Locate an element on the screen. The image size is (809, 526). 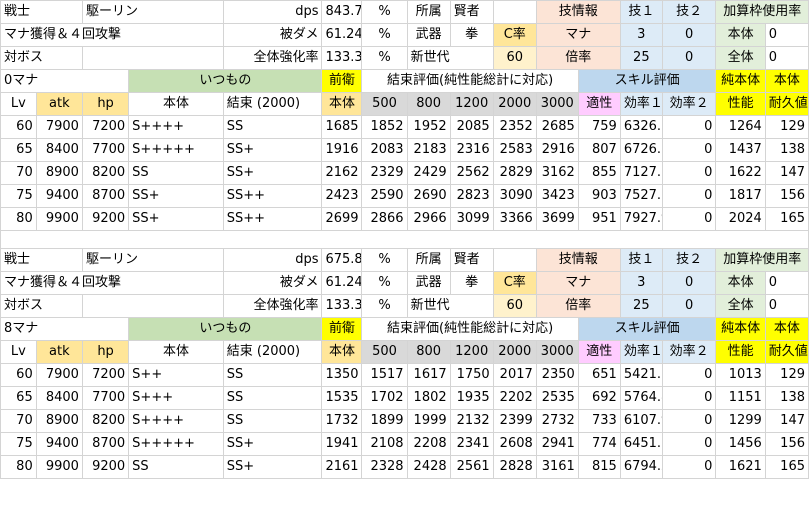
data-cell: 2399 is located at coordinates (514, 421).